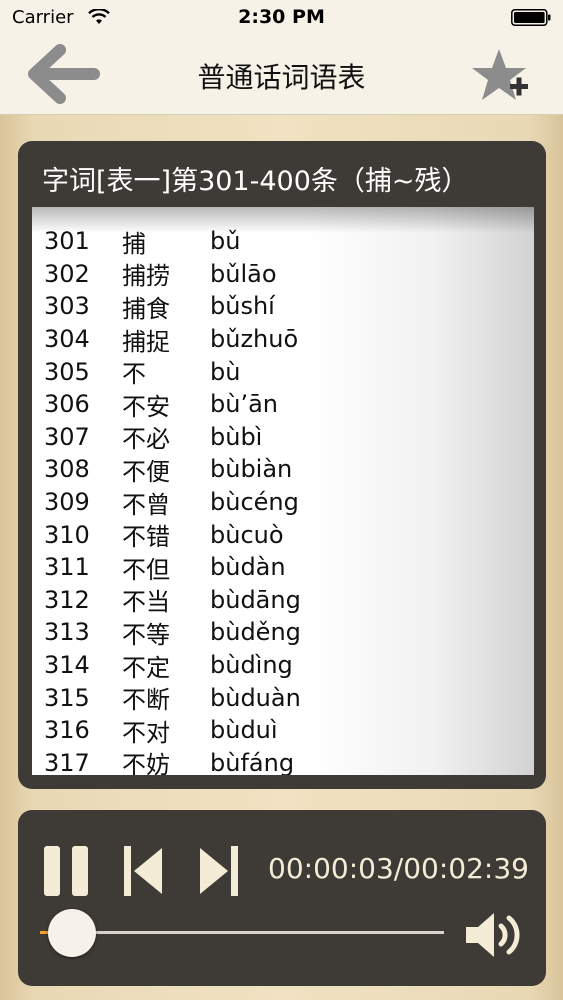 The height and width of the screenshot is (1000, 563). Describe the element at coordinates (172, 339) in the screenshot. I see `list-item: 304 捕捉 bǔzhuō` at that location.